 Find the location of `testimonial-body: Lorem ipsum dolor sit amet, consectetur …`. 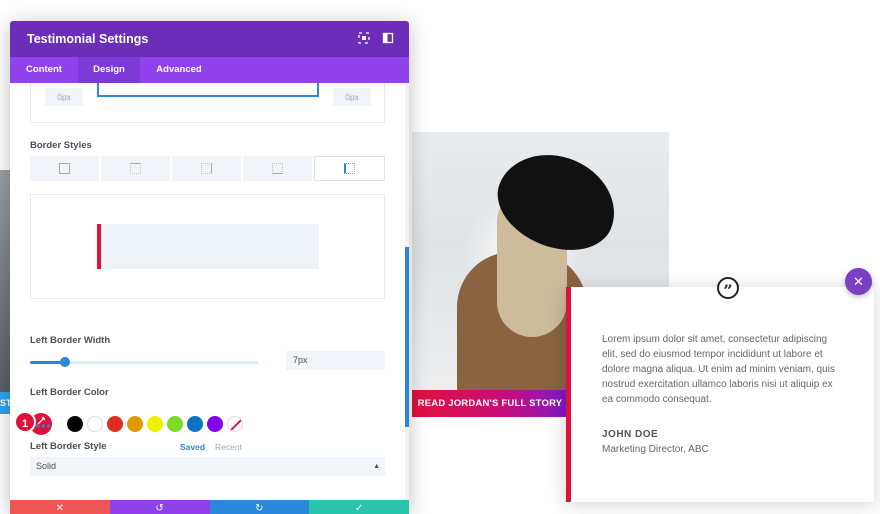

testimonial-body: Lorem ipsum dolor sit amet, consectetur … is located at coordinates (718, 369).